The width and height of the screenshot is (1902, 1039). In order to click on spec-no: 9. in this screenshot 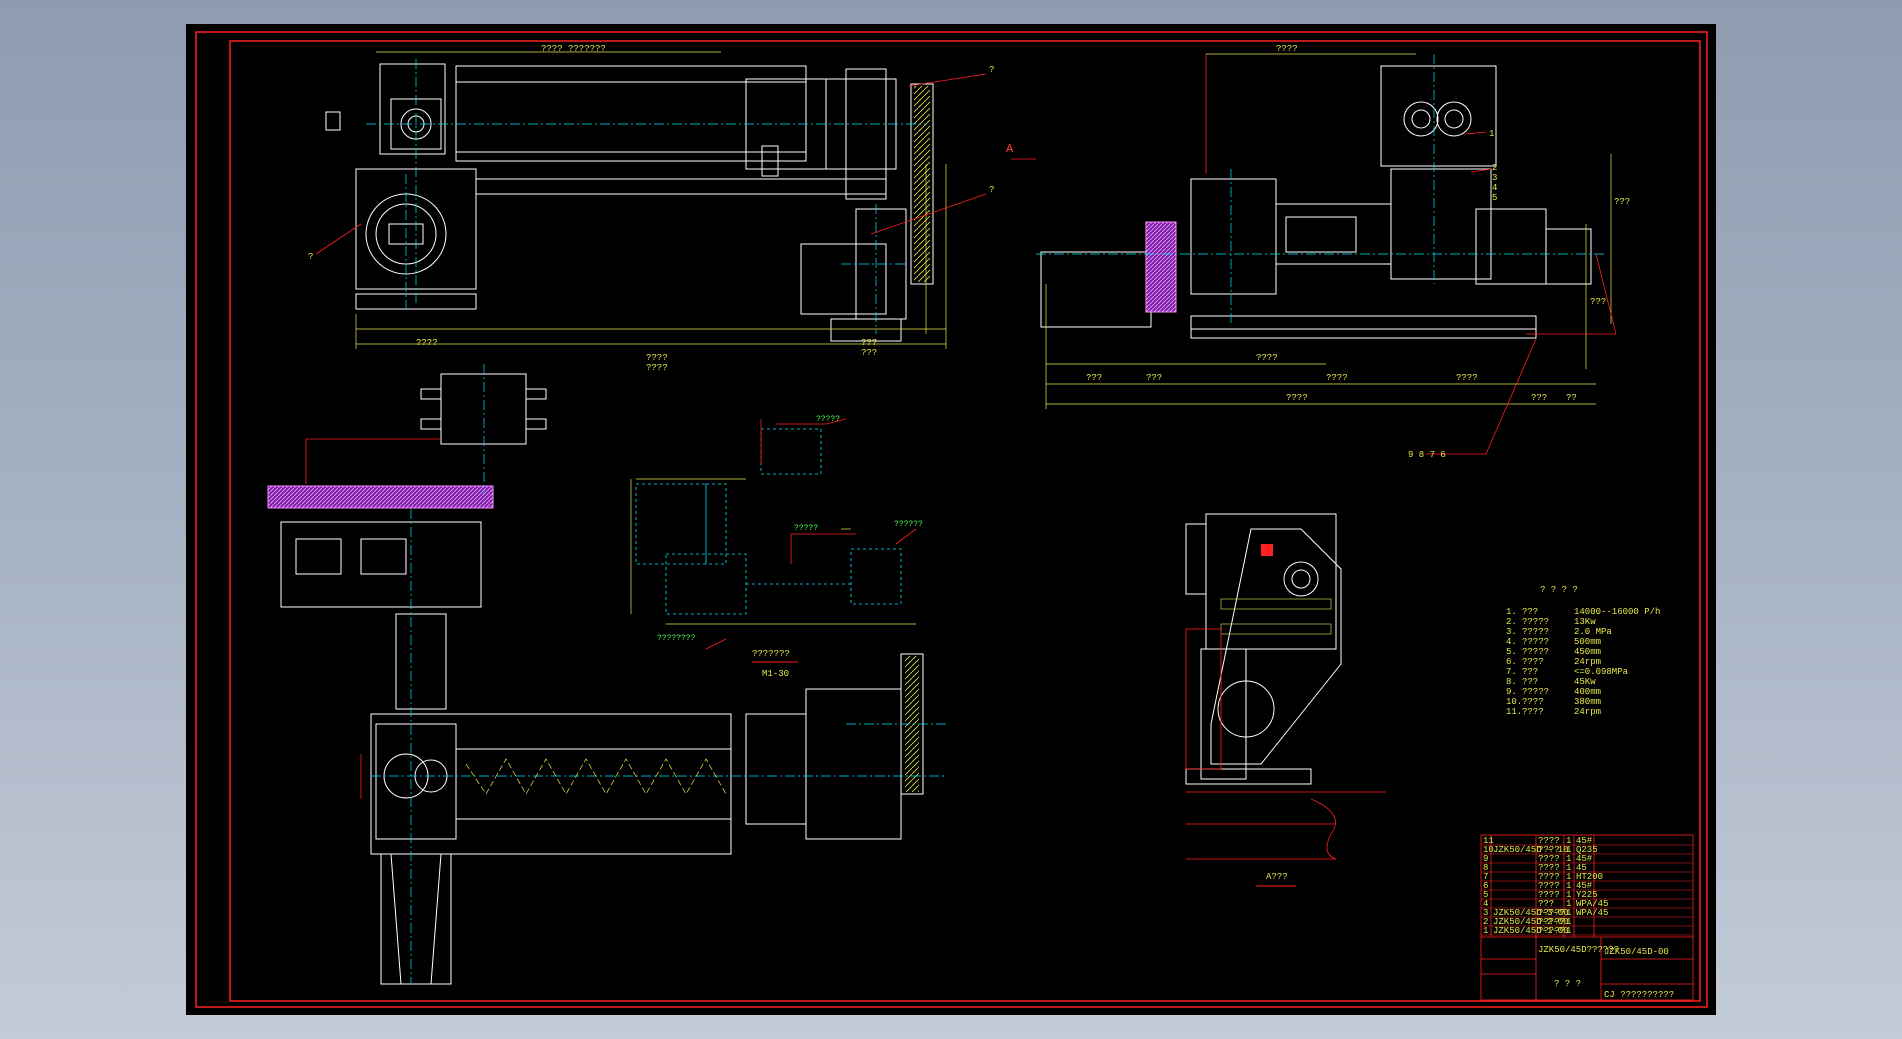, I will do `click(1511, 692)`.